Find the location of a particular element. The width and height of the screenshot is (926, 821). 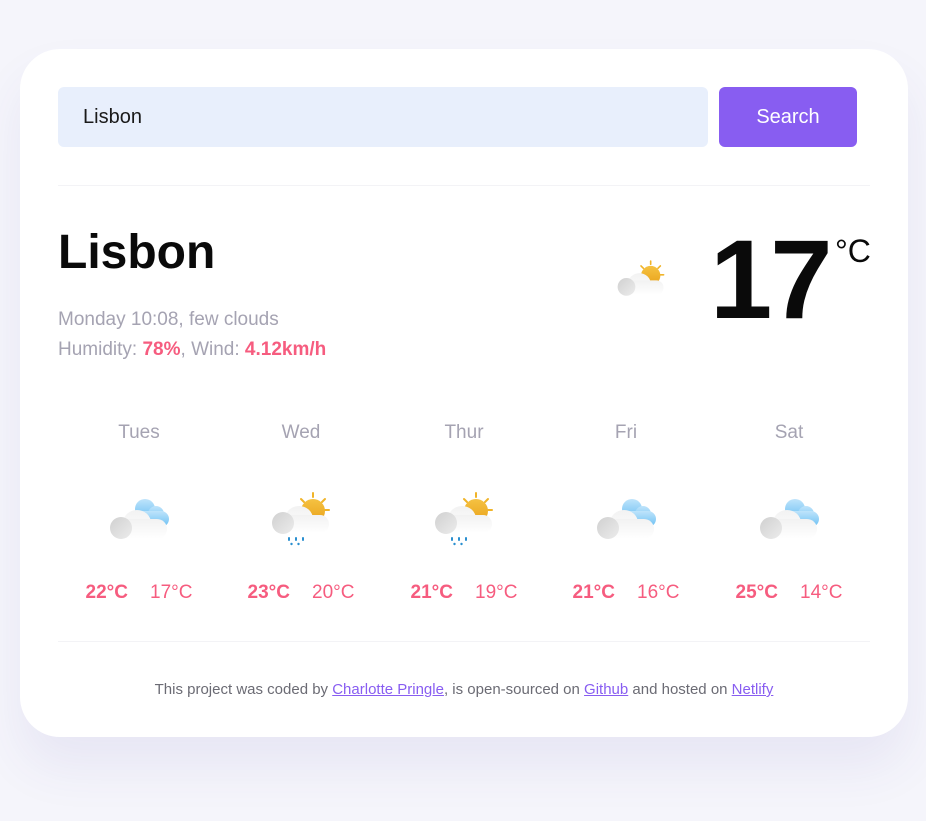

forecast-day: Fri 21°C 16°C is located at coordinates (626, 514).